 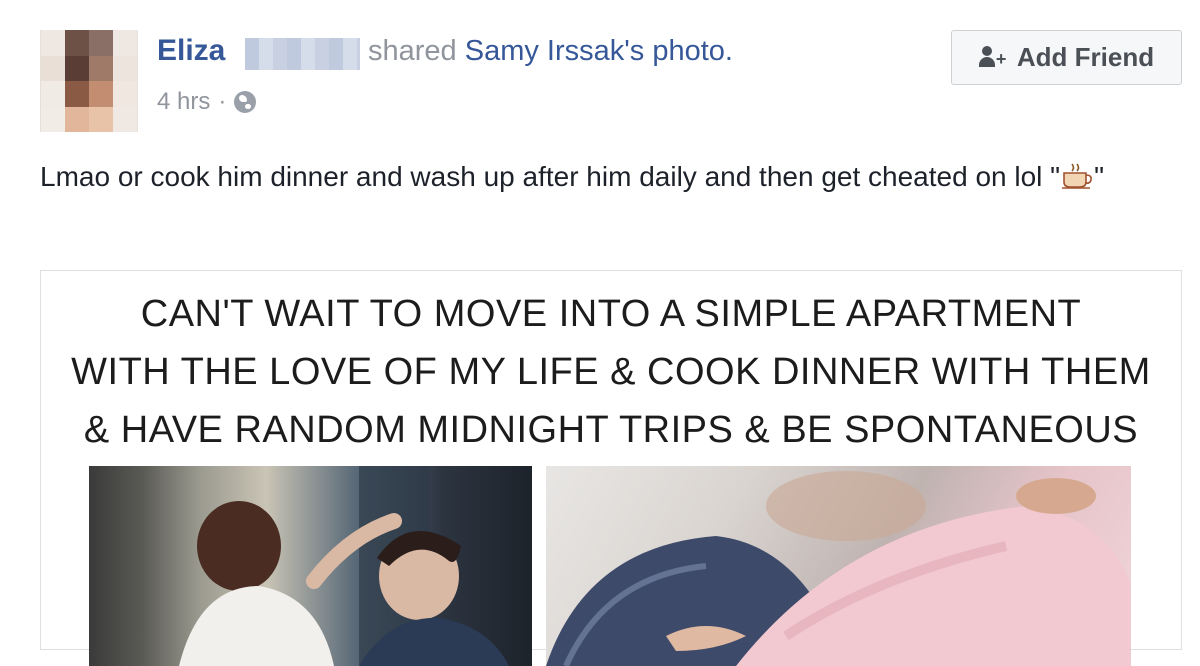 I want to click on shared-photo-link: Samy Irssak's photo., so click(x=599, y=51).